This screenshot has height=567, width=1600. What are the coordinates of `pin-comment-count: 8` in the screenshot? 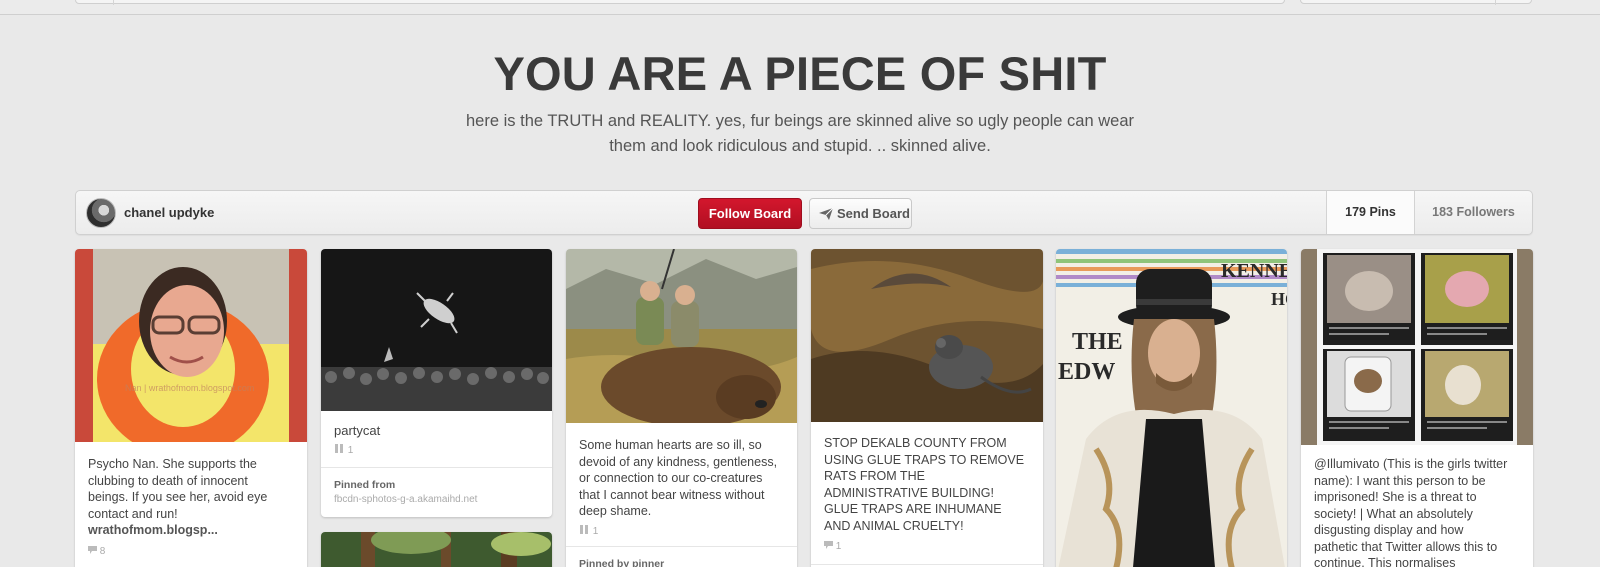 It's located at (96, 551).